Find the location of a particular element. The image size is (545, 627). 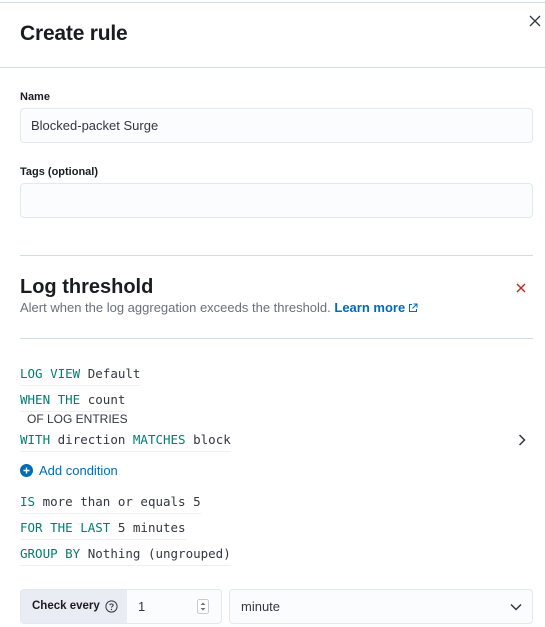

plus-in-circle-icon is located at coordinates (26, 470).